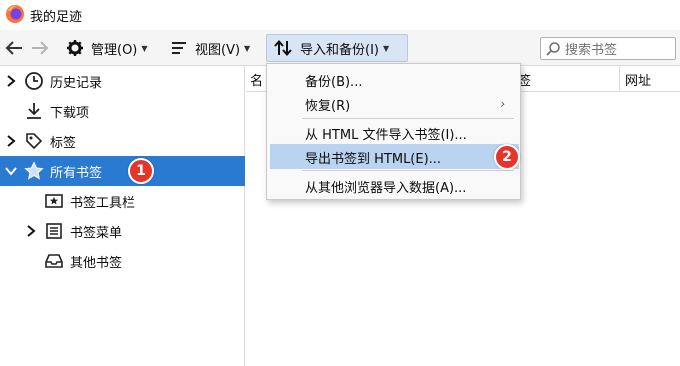 The width and height of the screenshot is (680, 366). I want to click on import-backup-button: 导入和备份(I) ▼, so click(337, 48).